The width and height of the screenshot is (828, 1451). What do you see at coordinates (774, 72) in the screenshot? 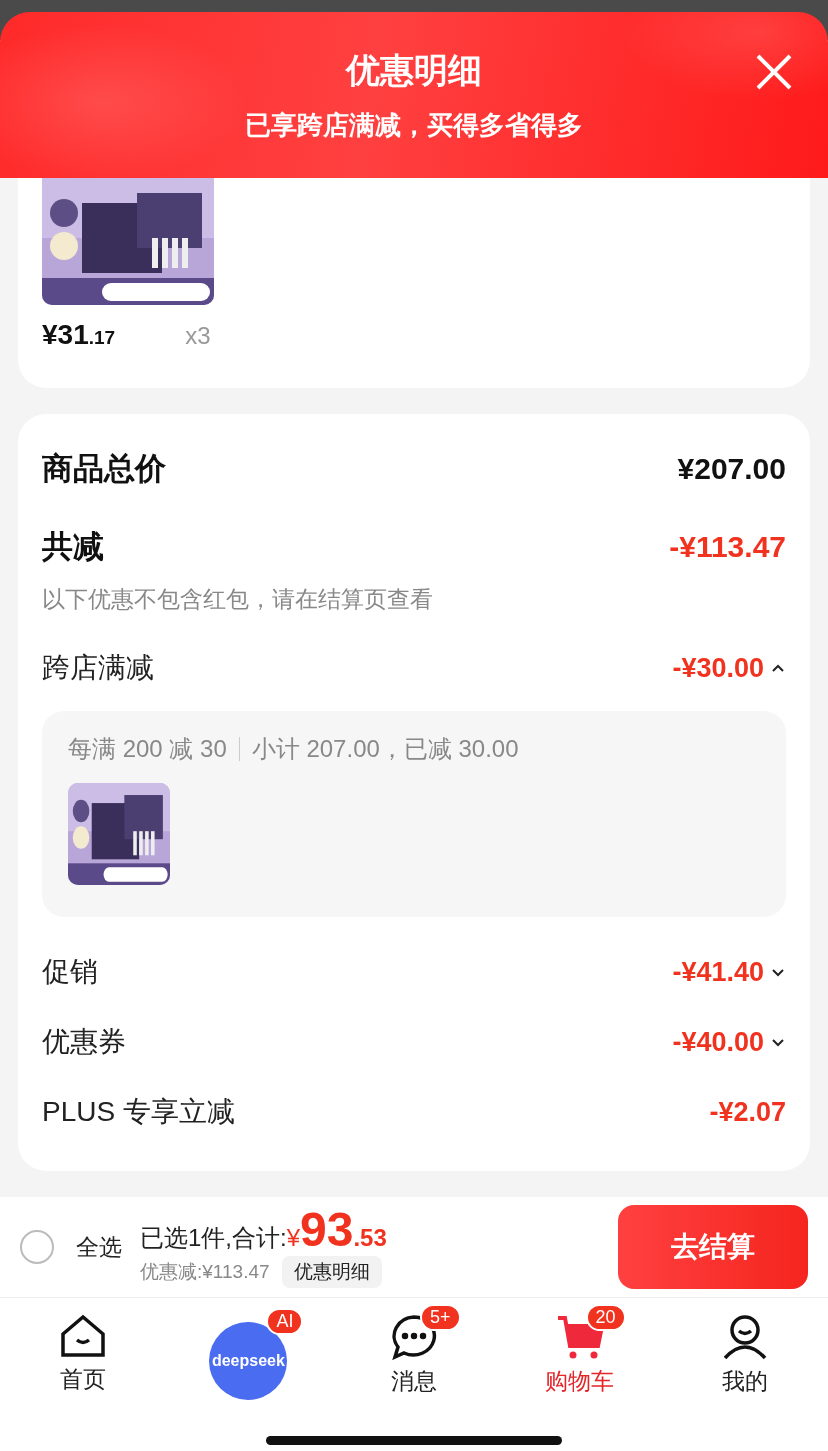
I see `close-button` at bounding box center [774, 72].